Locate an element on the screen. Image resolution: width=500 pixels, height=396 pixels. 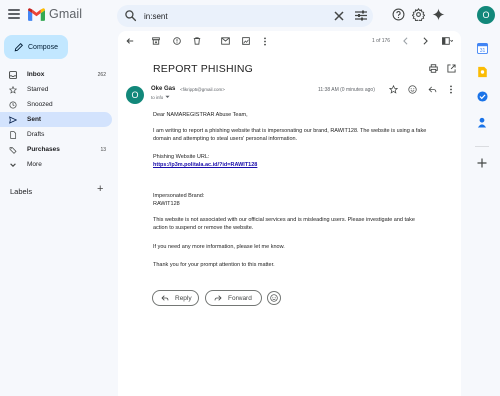
add-label-icon: + is located at coordinates (100, 189).